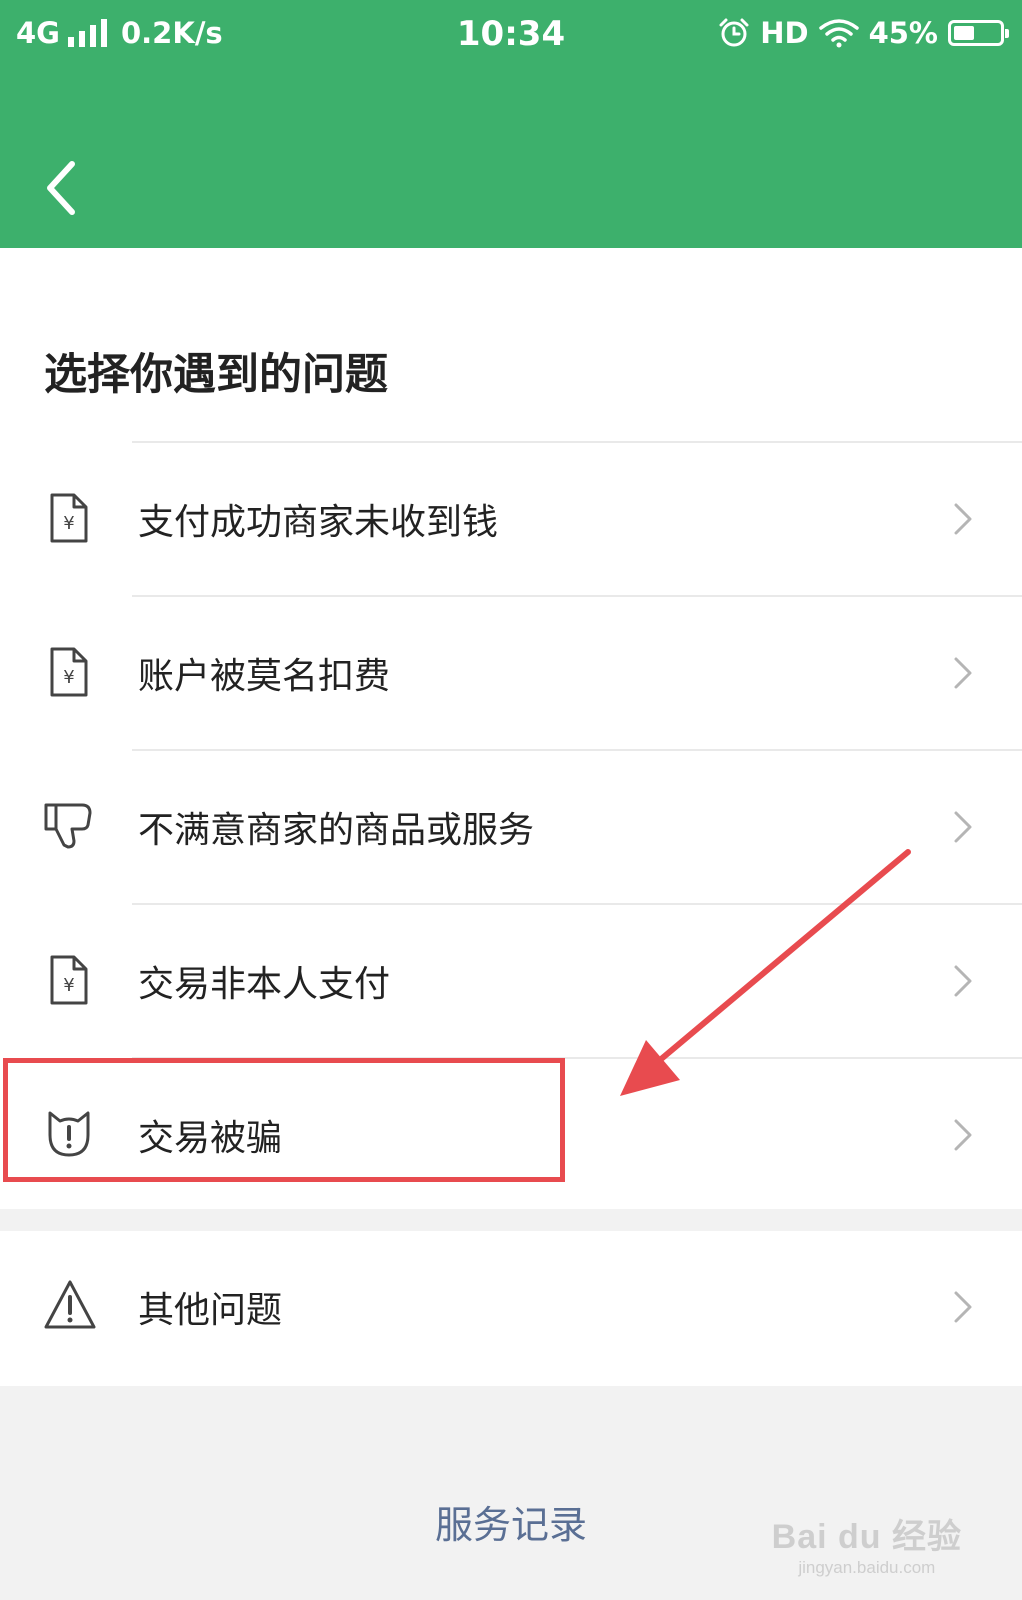 The image size is (1022, 1600). I want to click on watermark-site: jingyan.baidu.com, so click(867, 1567).